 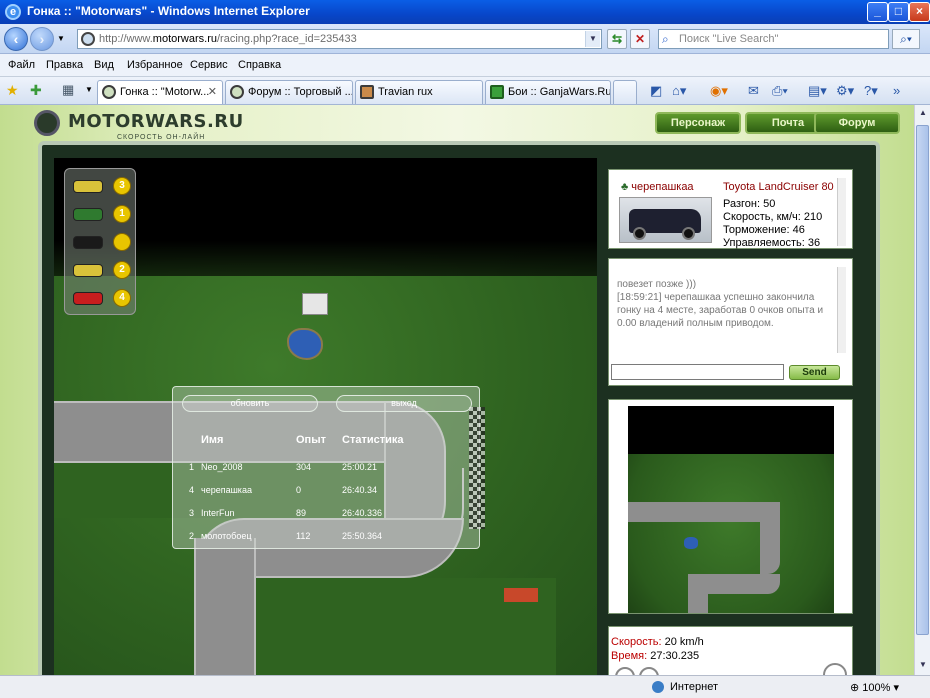 What do you see at coordinates (857, 123) in the screenshot?
I see `nav-forum-button: Форум` at bounding box center [857, 123].